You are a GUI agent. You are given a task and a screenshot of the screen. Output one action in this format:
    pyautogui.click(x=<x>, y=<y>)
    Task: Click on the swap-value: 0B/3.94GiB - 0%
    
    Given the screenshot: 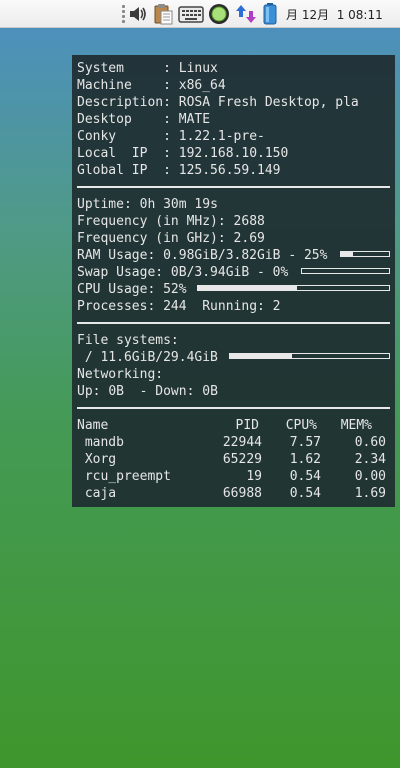 What is the action you would take?
    pyautogui.click(x=229, y=272)
    